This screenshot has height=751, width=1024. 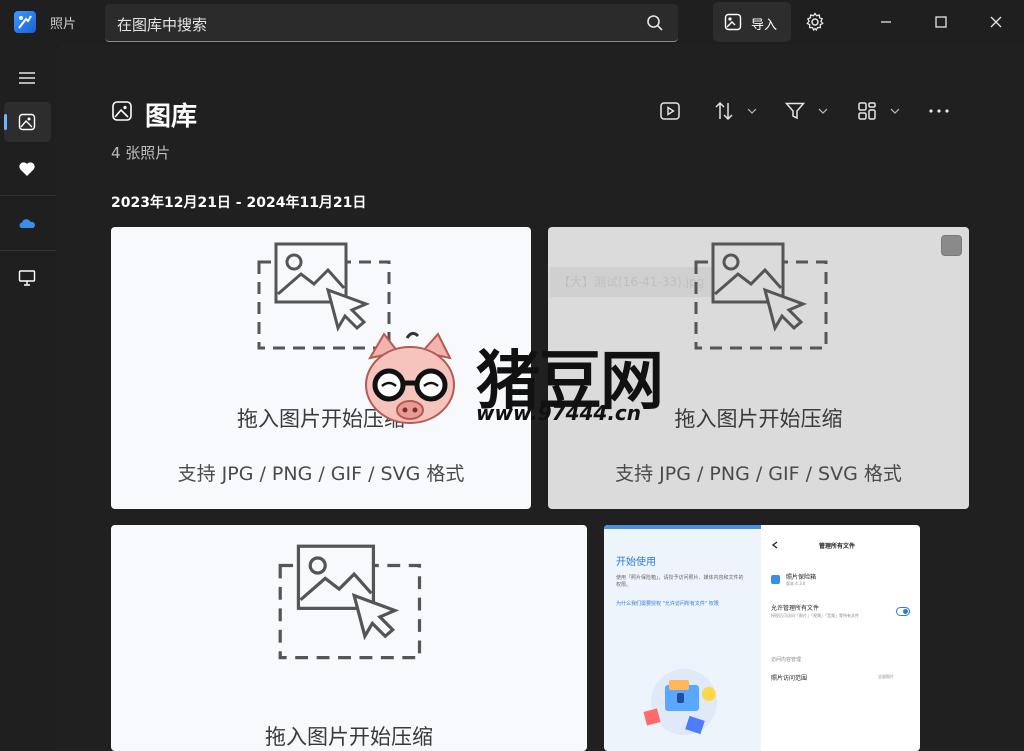 I want to click on layout-icon, so click(x=867, y=111).